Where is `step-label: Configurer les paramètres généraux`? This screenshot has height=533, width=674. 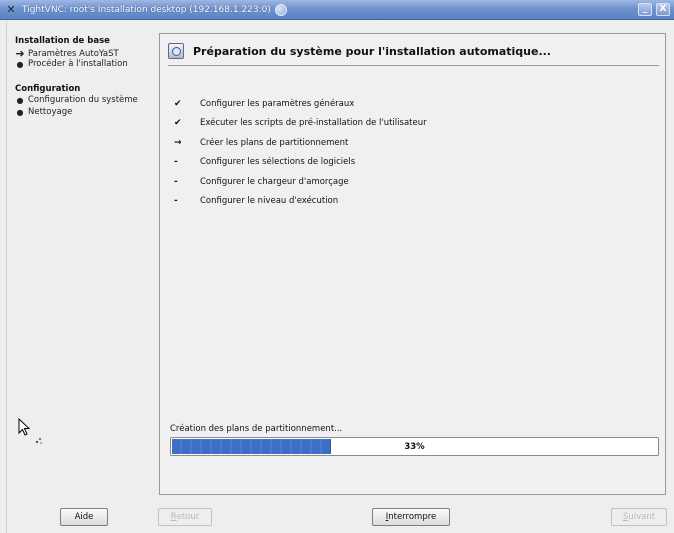 step-label: Configurer les paramètres généraux is located at coordinates (277, 103).